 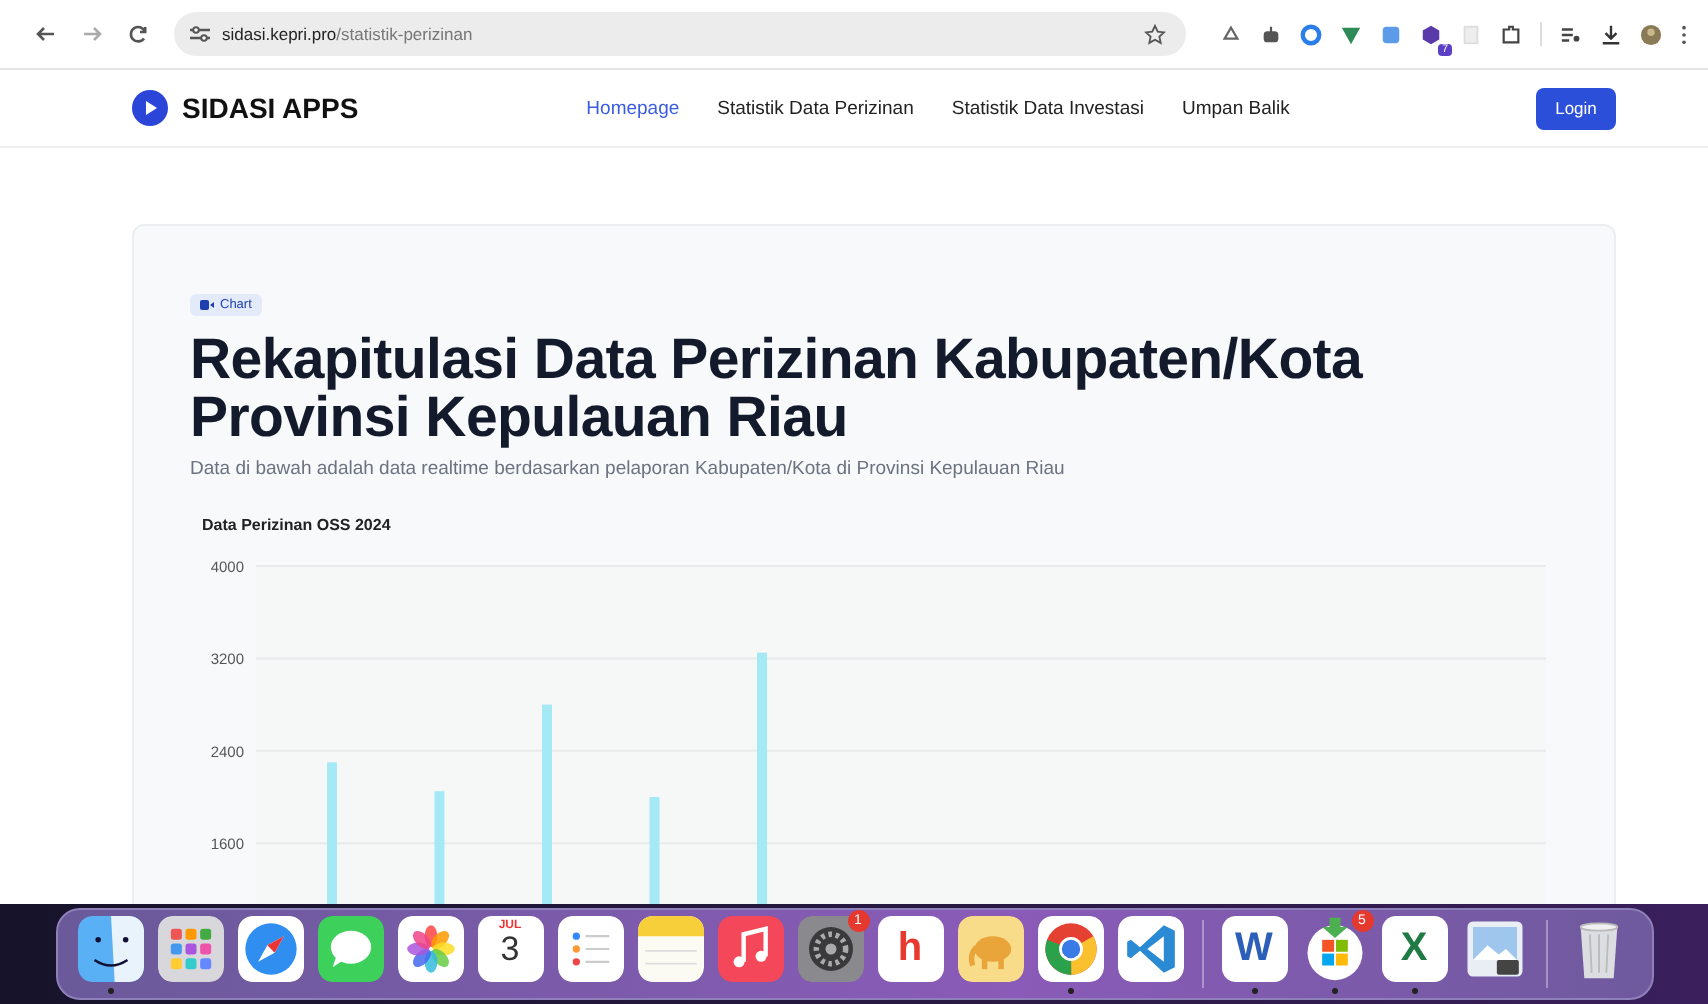 What do you see at coordinates (670, 948) in the screenshot?
I see `notepad-icon` at bounding box center [670, 948].